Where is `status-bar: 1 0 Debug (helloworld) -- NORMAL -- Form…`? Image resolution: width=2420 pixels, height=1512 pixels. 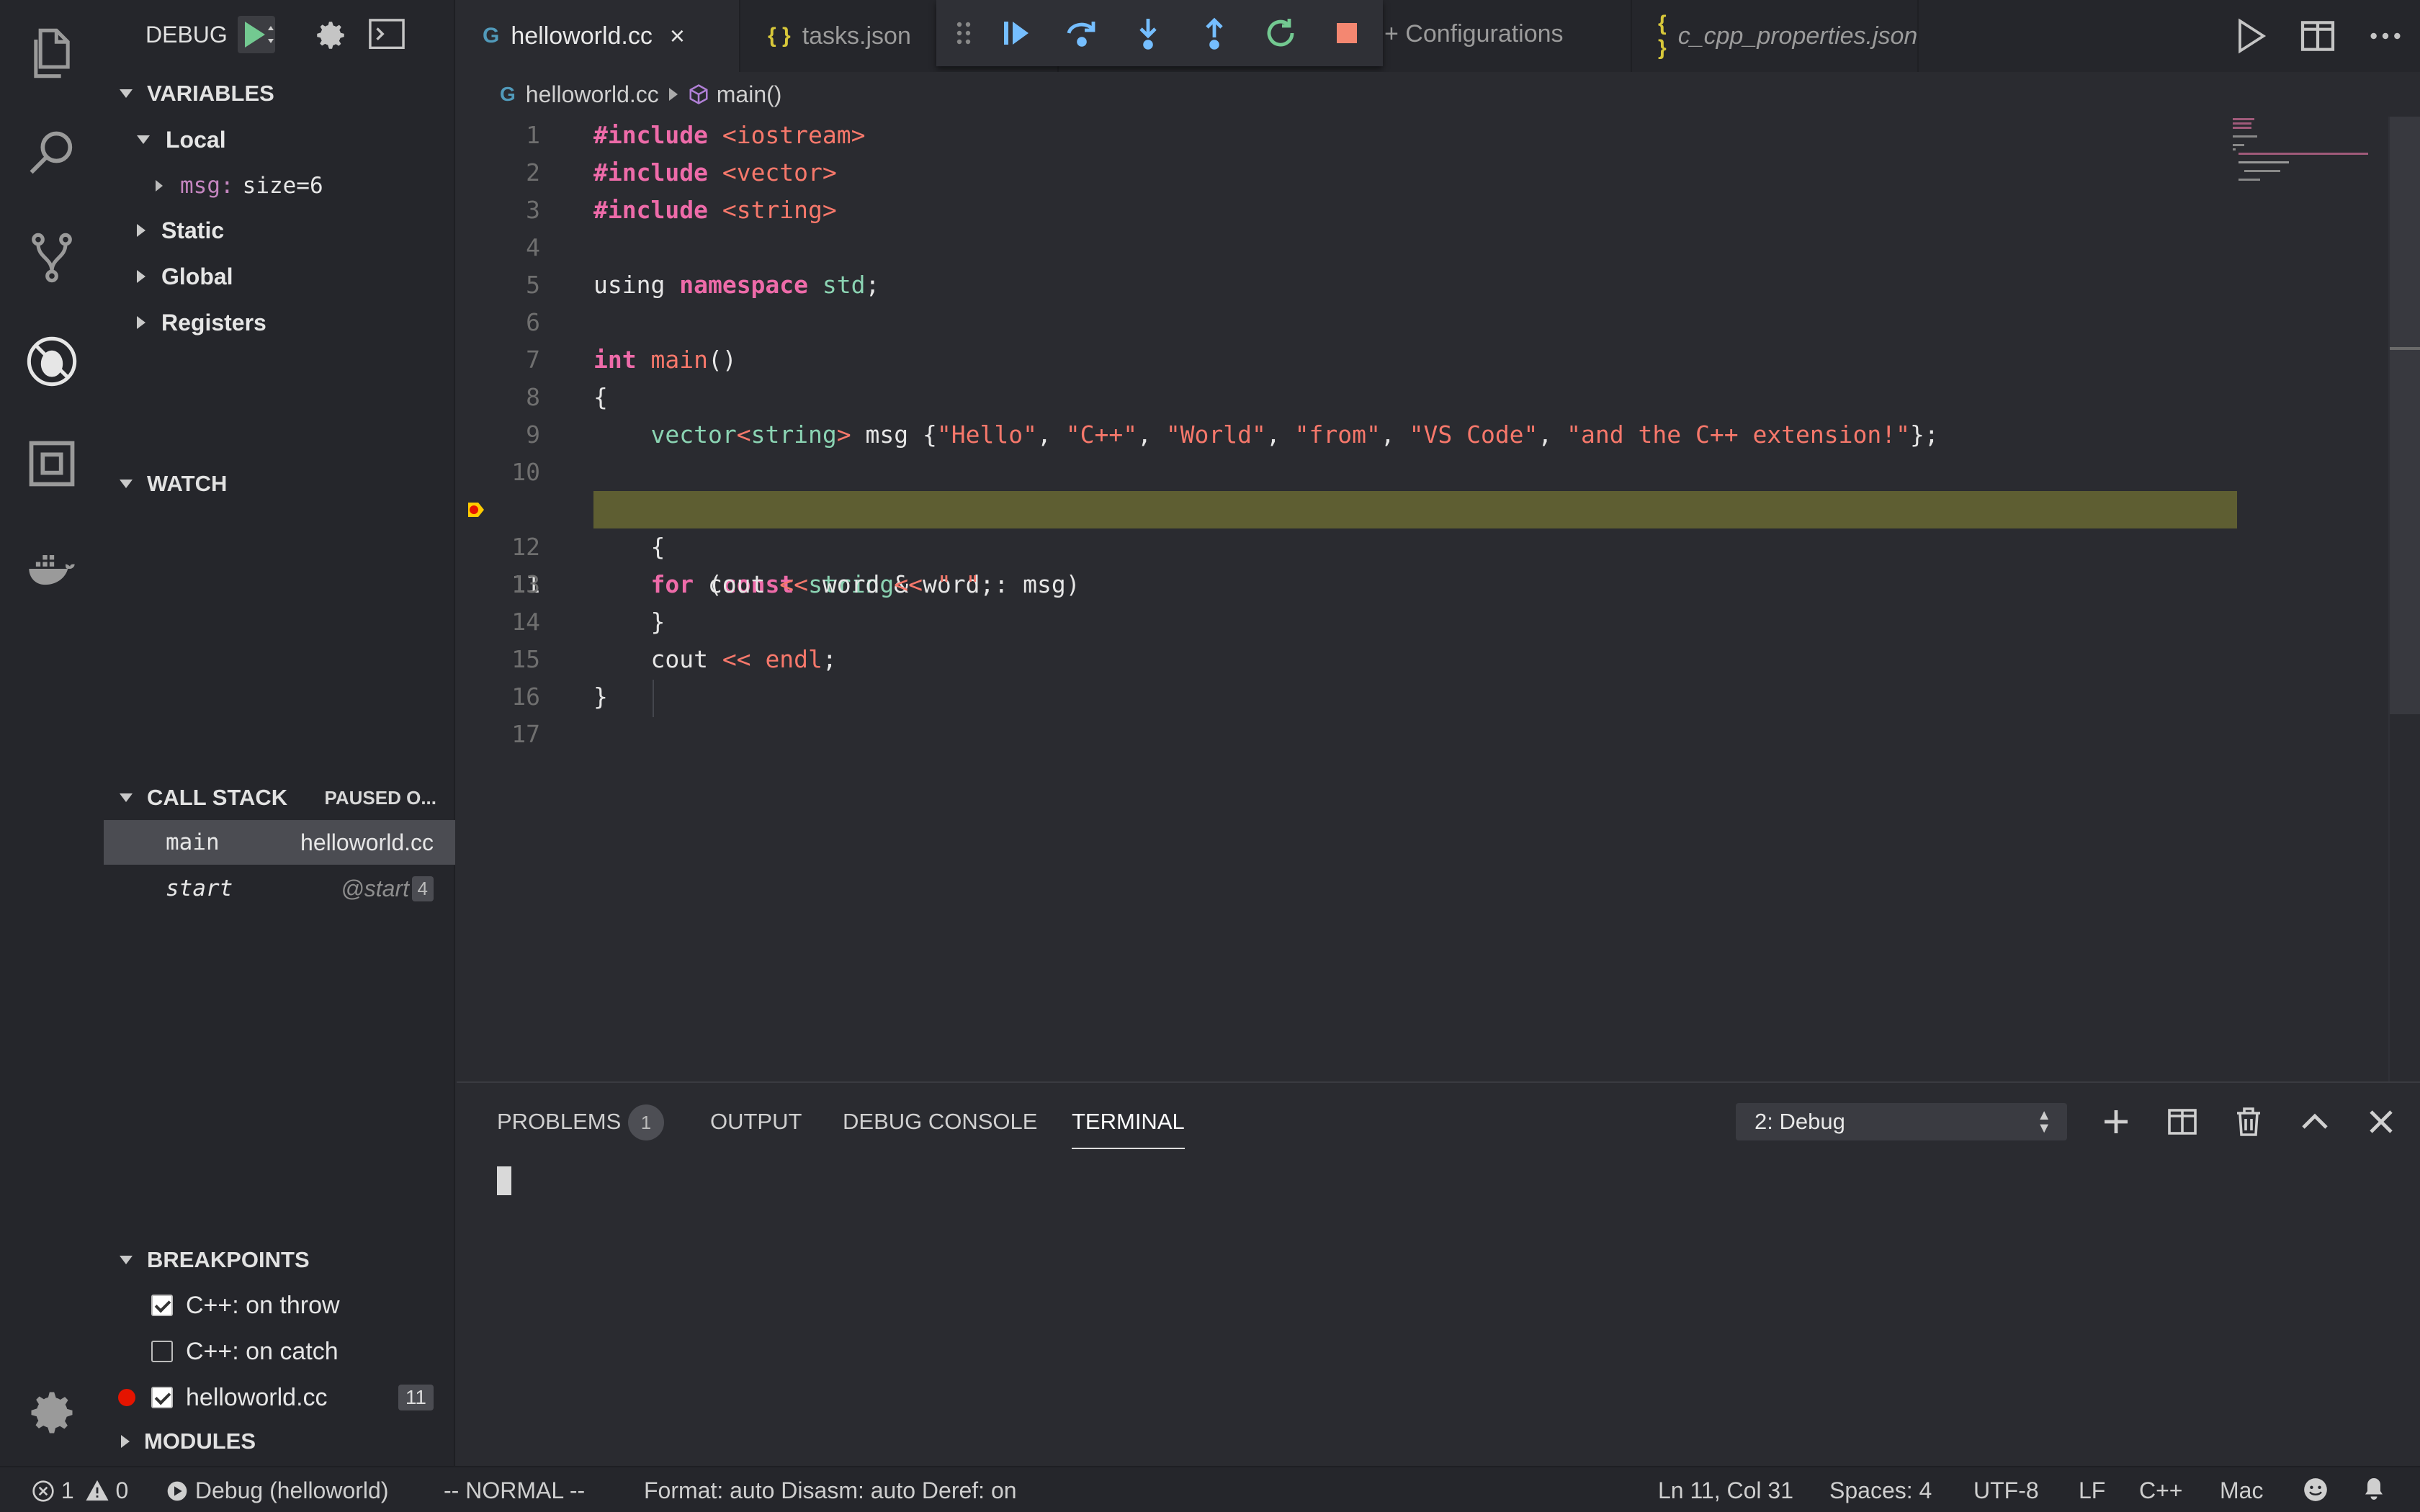 status-bar: 1 0 Debug (helloworld) -- NORMAL -- Form… is located at coordinates (1210, 1489).